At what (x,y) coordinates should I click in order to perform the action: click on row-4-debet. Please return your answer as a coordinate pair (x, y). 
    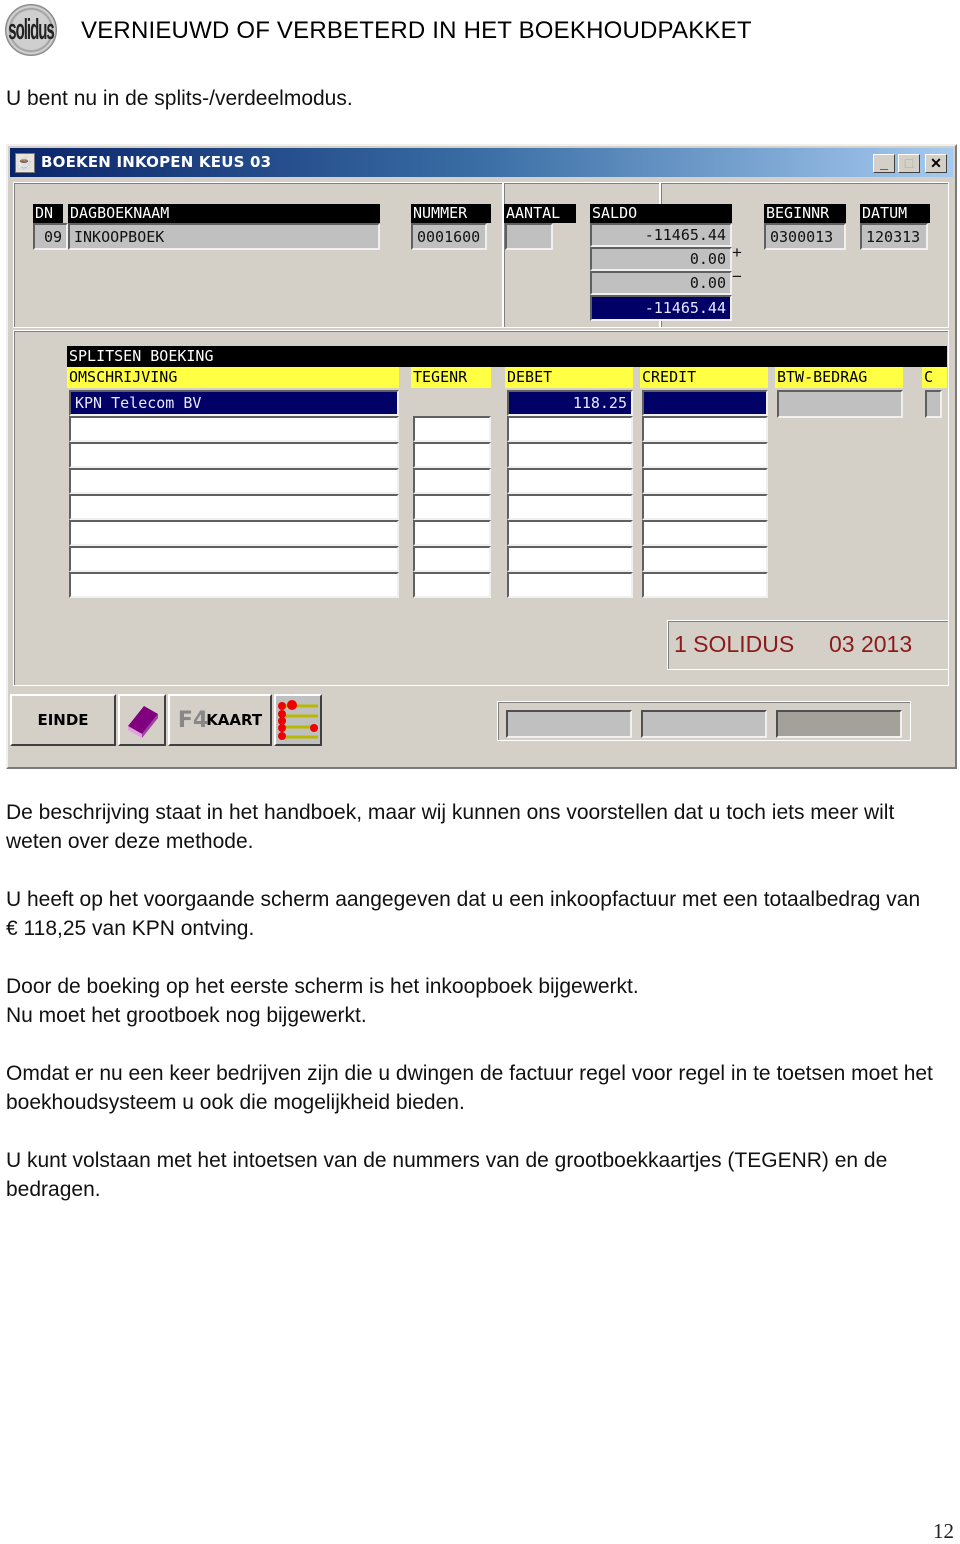
    Looking at the image, I should click on (570, 481).